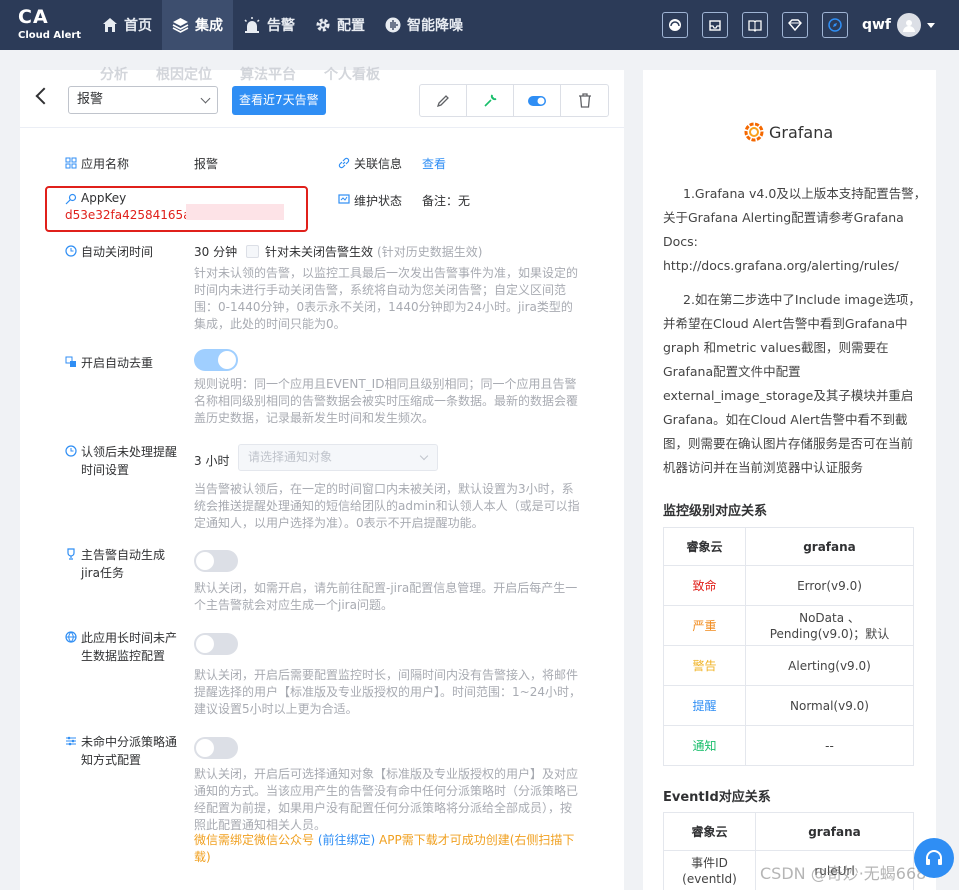  I want to click on brand-name: CA, so click(33, 17).